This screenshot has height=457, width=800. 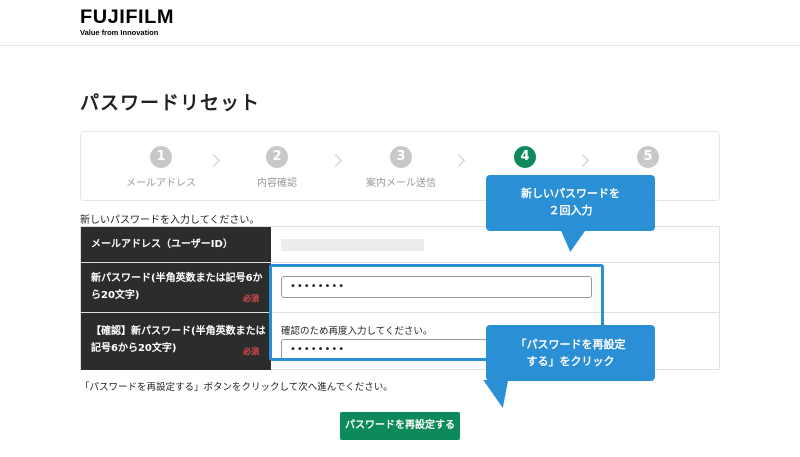 I want to click on callout-enter-twice: 新しいパスワードを ２回入力, so click(x=570, y=203).